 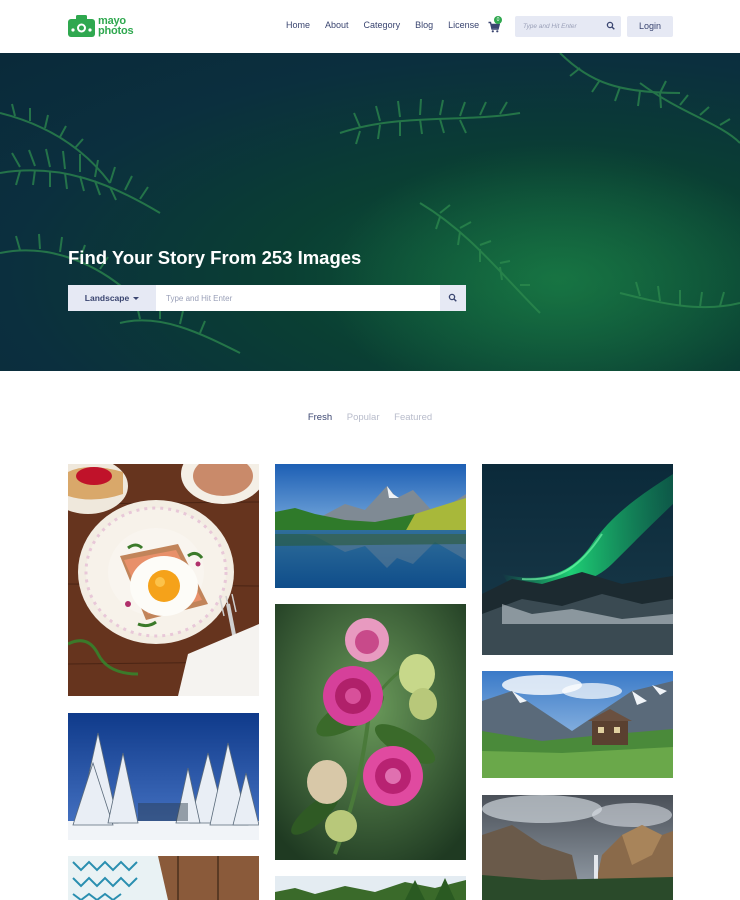 What do you see at coordinates (363, 417) in the screenshot?
I see `tab-popular: Popular` at bounding box center [363, 417].